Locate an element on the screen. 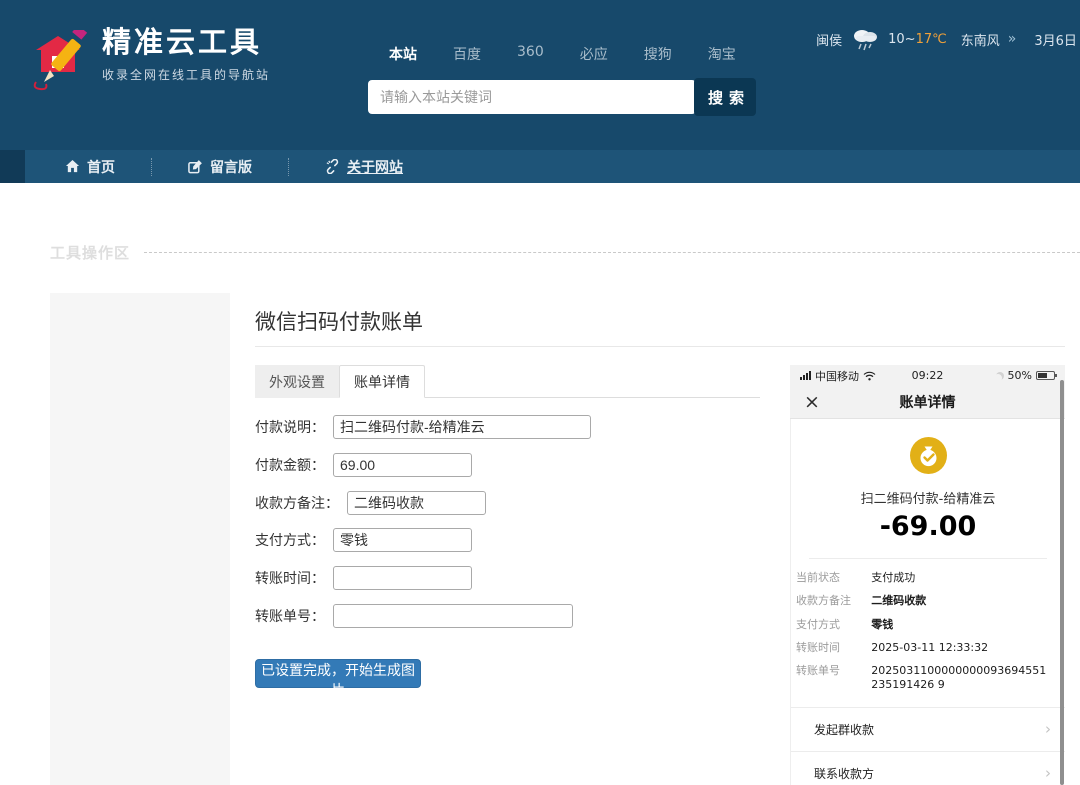 This screenshot has width=1080, height=785. detail-value: 支付成功 is located at coordinates (893, 577).